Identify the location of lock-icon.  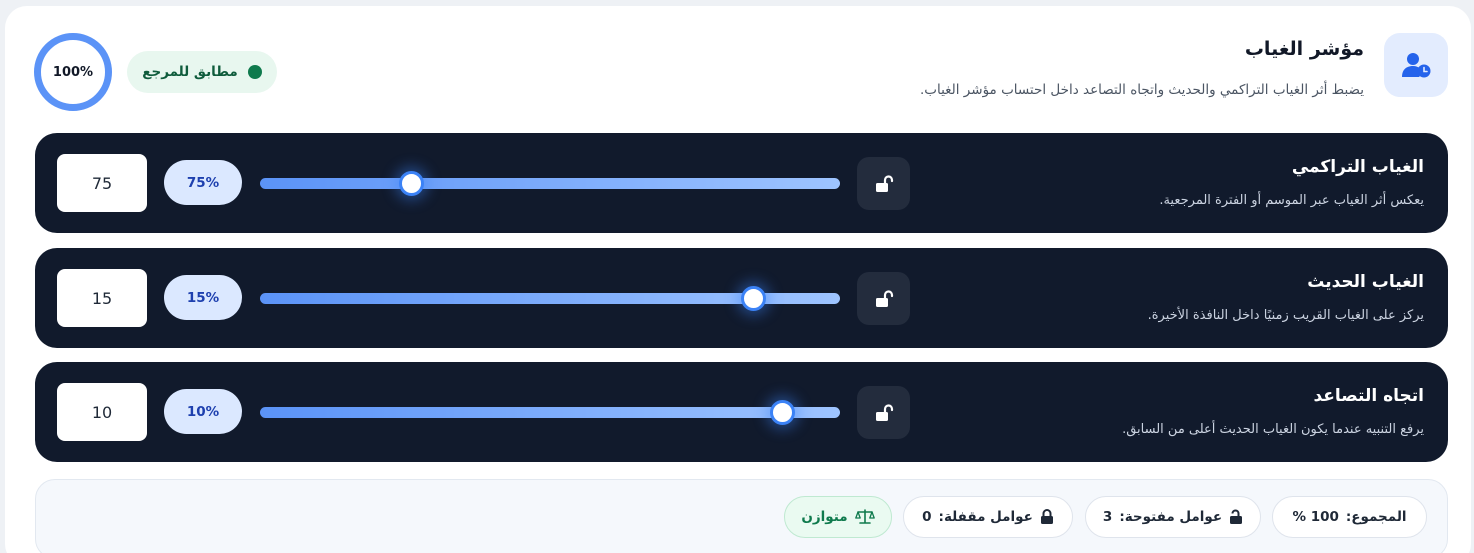
(1046, 516).